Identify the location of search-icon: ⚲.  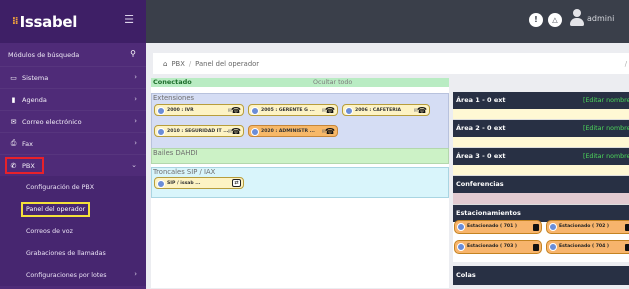
(133, 53).